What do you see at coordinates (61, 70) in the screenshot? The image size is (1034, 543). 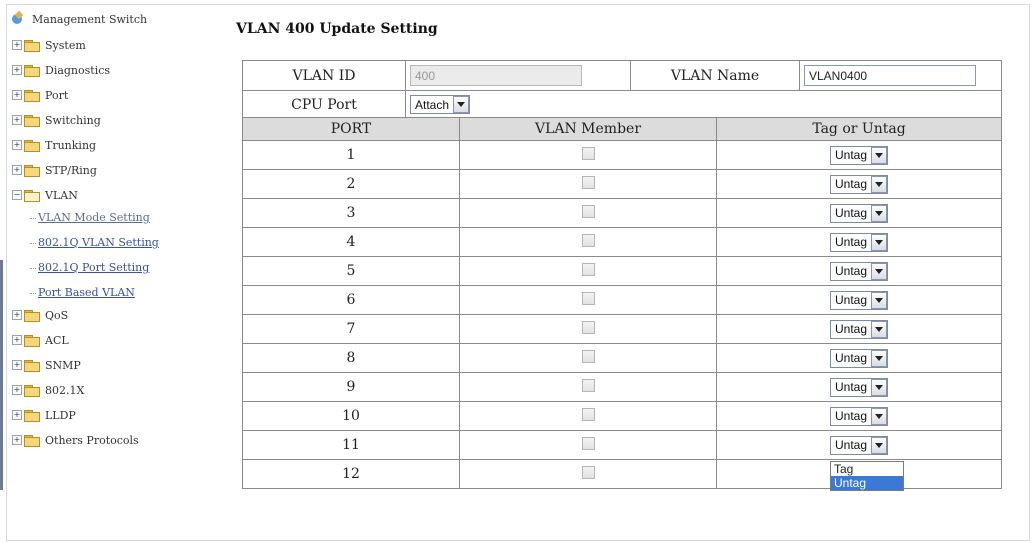 I see `sidebar-item-diagnostics: + Diagnostics` at bounding box center [61, 70].